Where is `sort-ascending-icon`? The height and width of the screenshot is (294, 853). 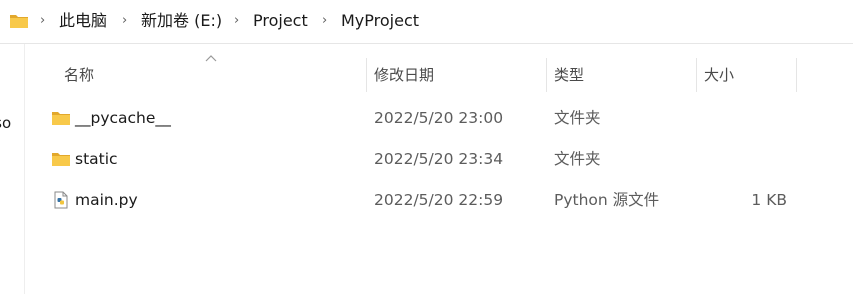
sort-ascending-icon is located at coordinates (211, 58).